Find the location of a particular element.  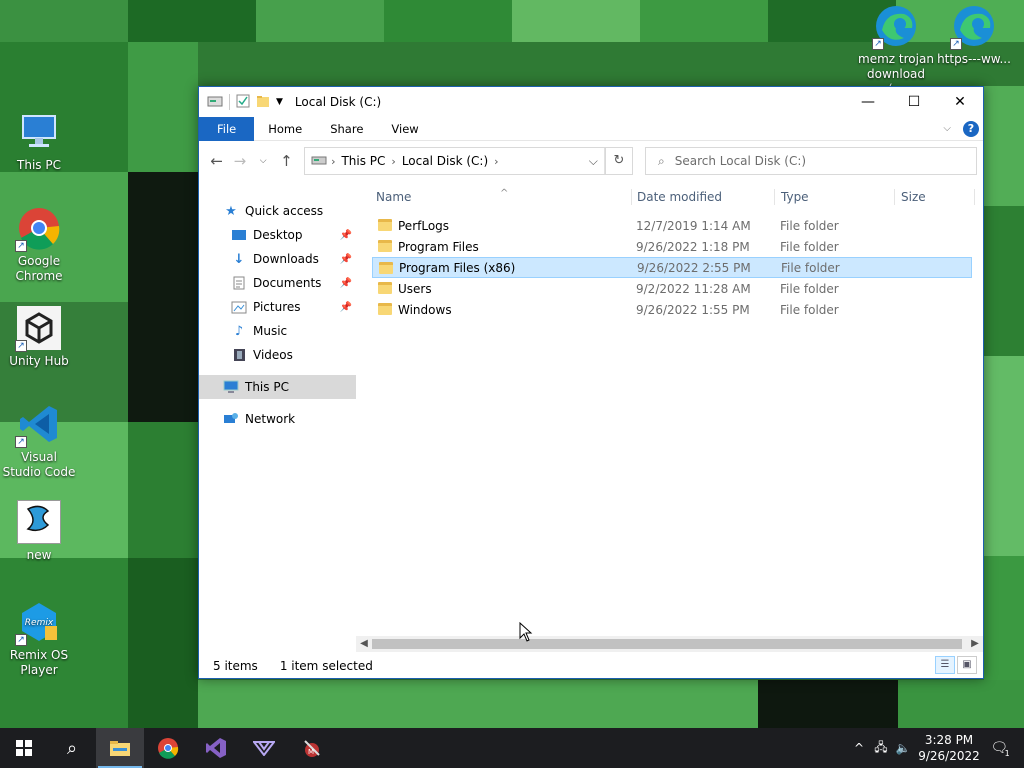

recent-locations-chevron-icon: ⌵ is located at coordinates (263, 161).